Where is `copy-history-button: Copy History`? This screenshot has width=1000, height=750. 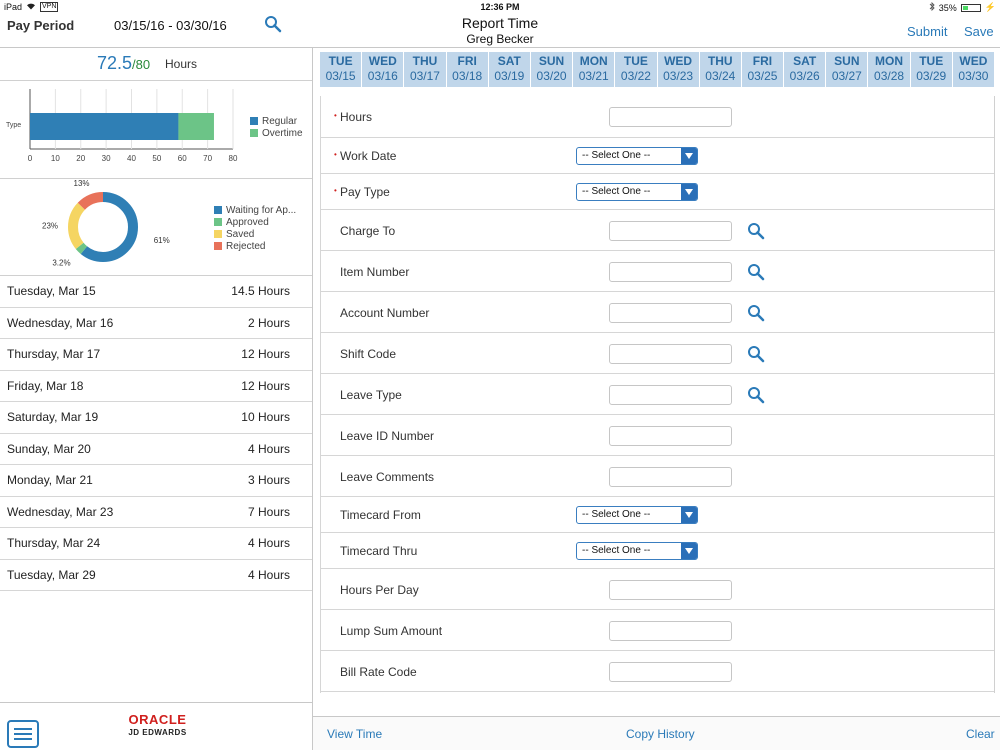
copy-history-button: Copy History is located at coordinates (660, 734).